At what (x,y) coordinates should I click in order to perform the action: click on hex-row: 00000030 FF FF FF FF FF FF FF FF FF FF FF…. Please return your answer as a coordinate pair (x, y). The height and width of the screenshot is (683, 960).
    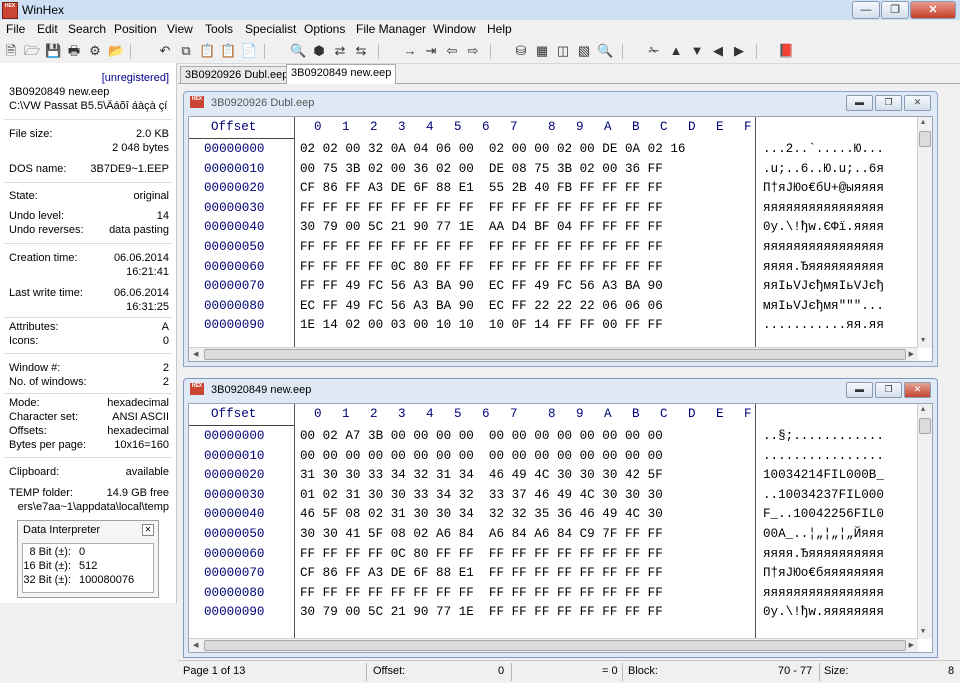
    Looking at the image, I should click on (560, 209).